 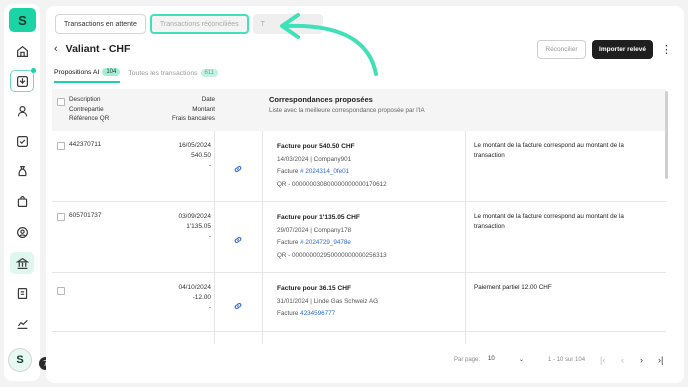 What do you see at coordinates (201, 155) in the screenshot?
I see `row-amount: 540.50` at bounding box center [201, 155].